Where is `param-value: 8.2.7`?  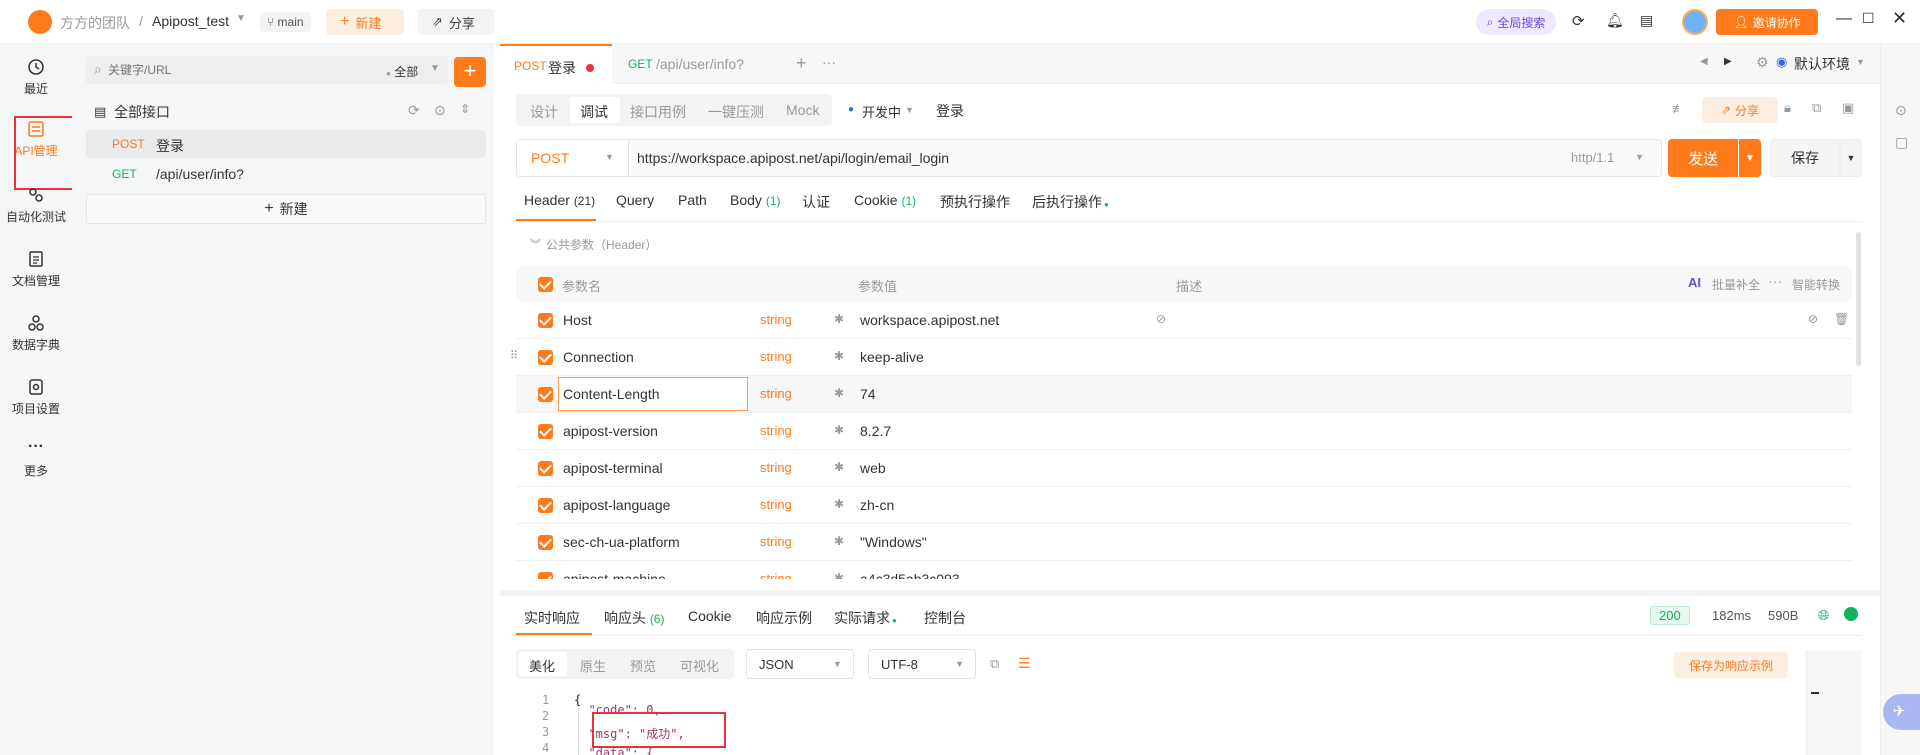
param-value: 8.2.7 is located at coordinates (875, 431).